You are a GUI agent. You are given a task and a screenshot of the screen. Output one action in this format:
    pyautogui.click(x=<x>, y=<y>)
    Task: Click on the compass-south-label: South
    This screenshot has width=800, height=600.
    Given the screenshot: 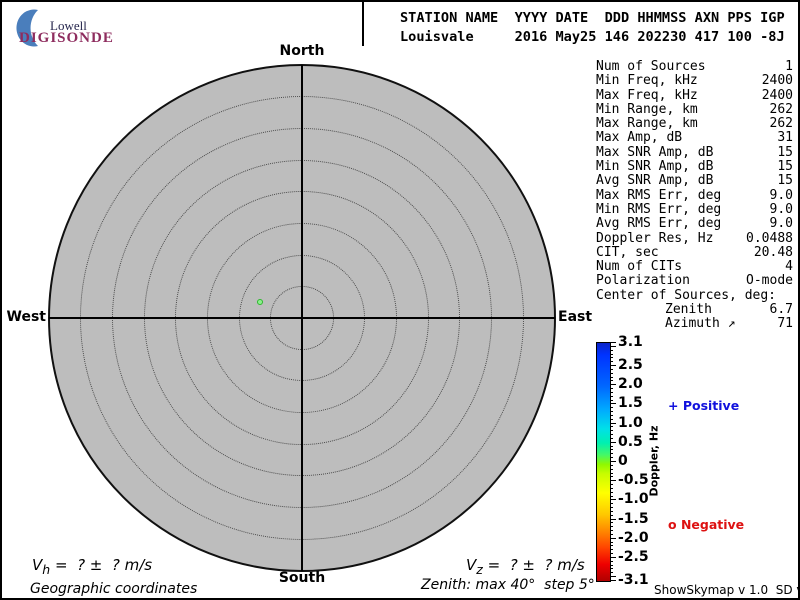 What is the action you would take?
    pyautogui.click(x=302, y=578)
    